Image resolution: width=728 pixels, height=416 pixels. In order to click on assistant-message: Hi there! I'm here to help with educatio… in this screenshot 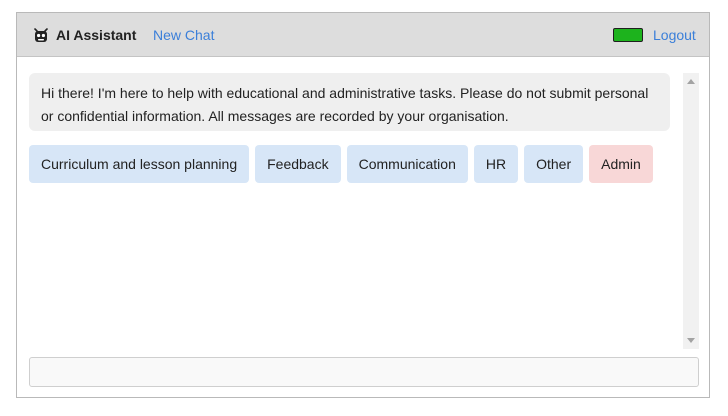, I will do `click(349, 102)`.